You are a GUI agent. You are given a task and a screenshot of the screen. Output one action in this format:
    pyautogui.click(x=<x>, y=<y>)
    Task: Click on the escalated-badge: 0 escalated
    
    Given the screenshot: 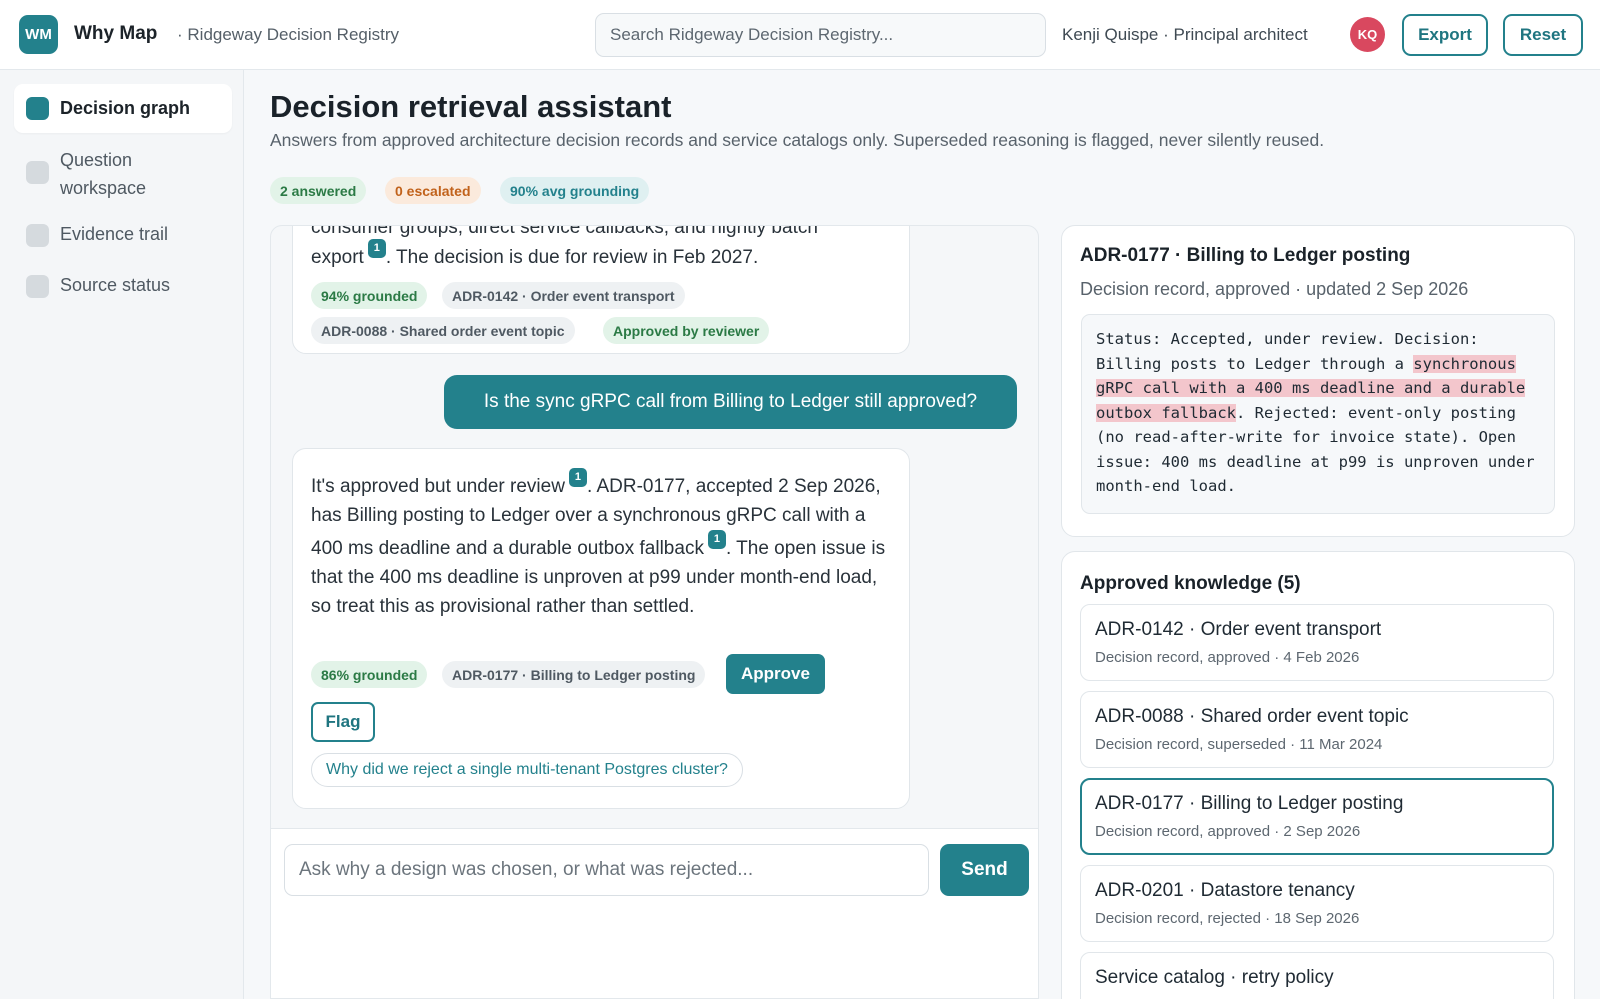 What is the action you would take?
    pyautogui.click(x=433, y=190)
    